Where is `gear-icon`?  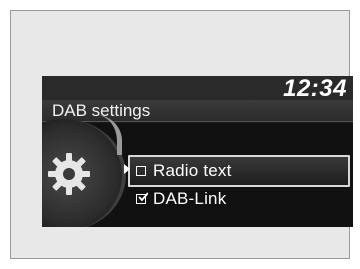 gear-icon is located at coordinates (69, 174).